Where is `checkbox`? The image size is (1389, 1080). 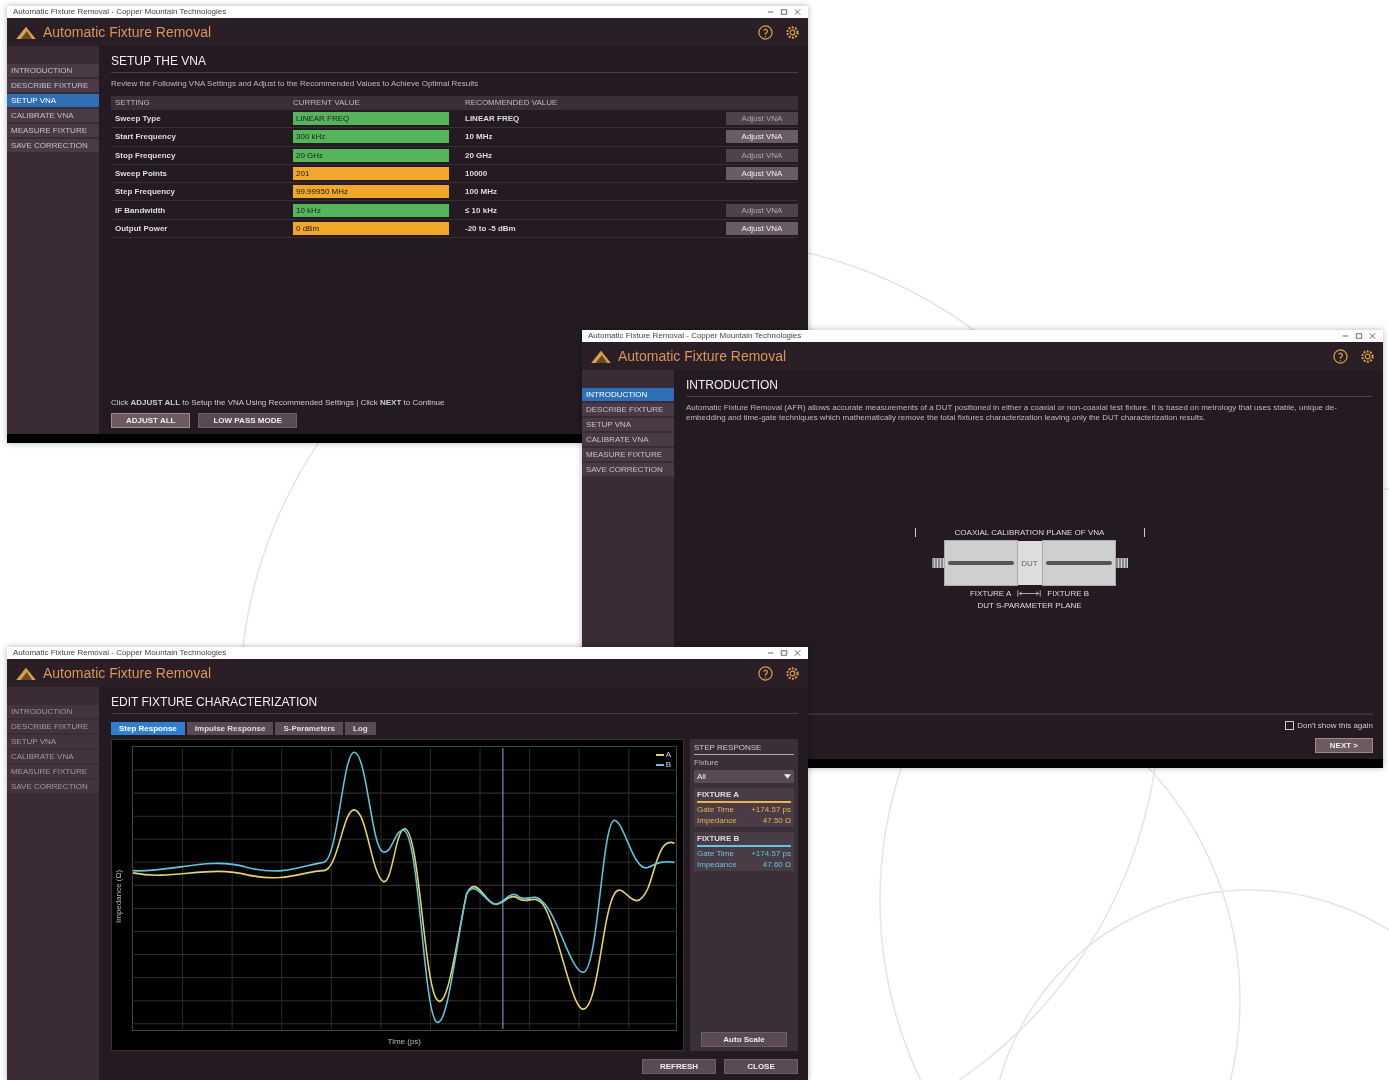 checkbox is located at coordinates (1290, 725).